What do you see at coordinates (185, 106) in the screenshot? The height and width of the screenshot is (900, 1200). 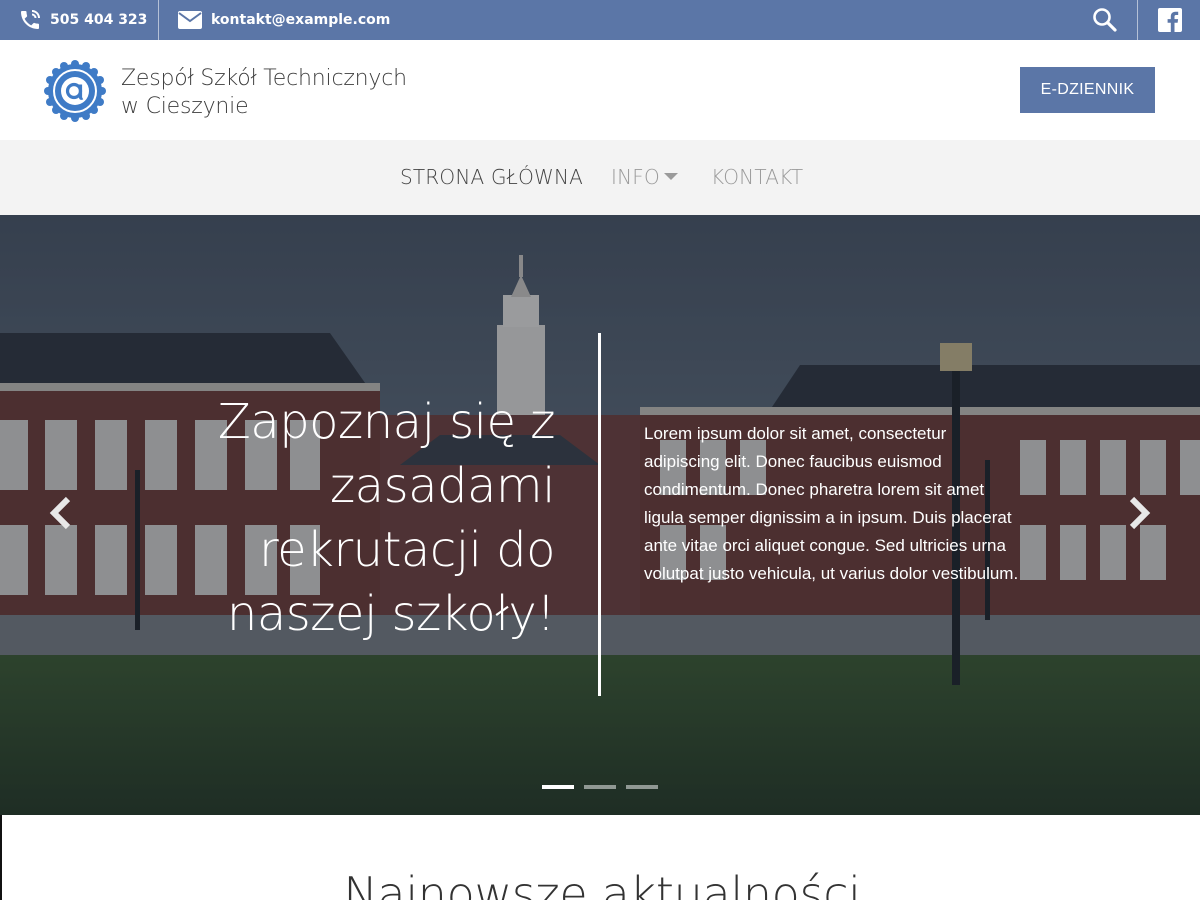 I see `school-name-line2: w Cieszynie` at bounding box center [185, 106].